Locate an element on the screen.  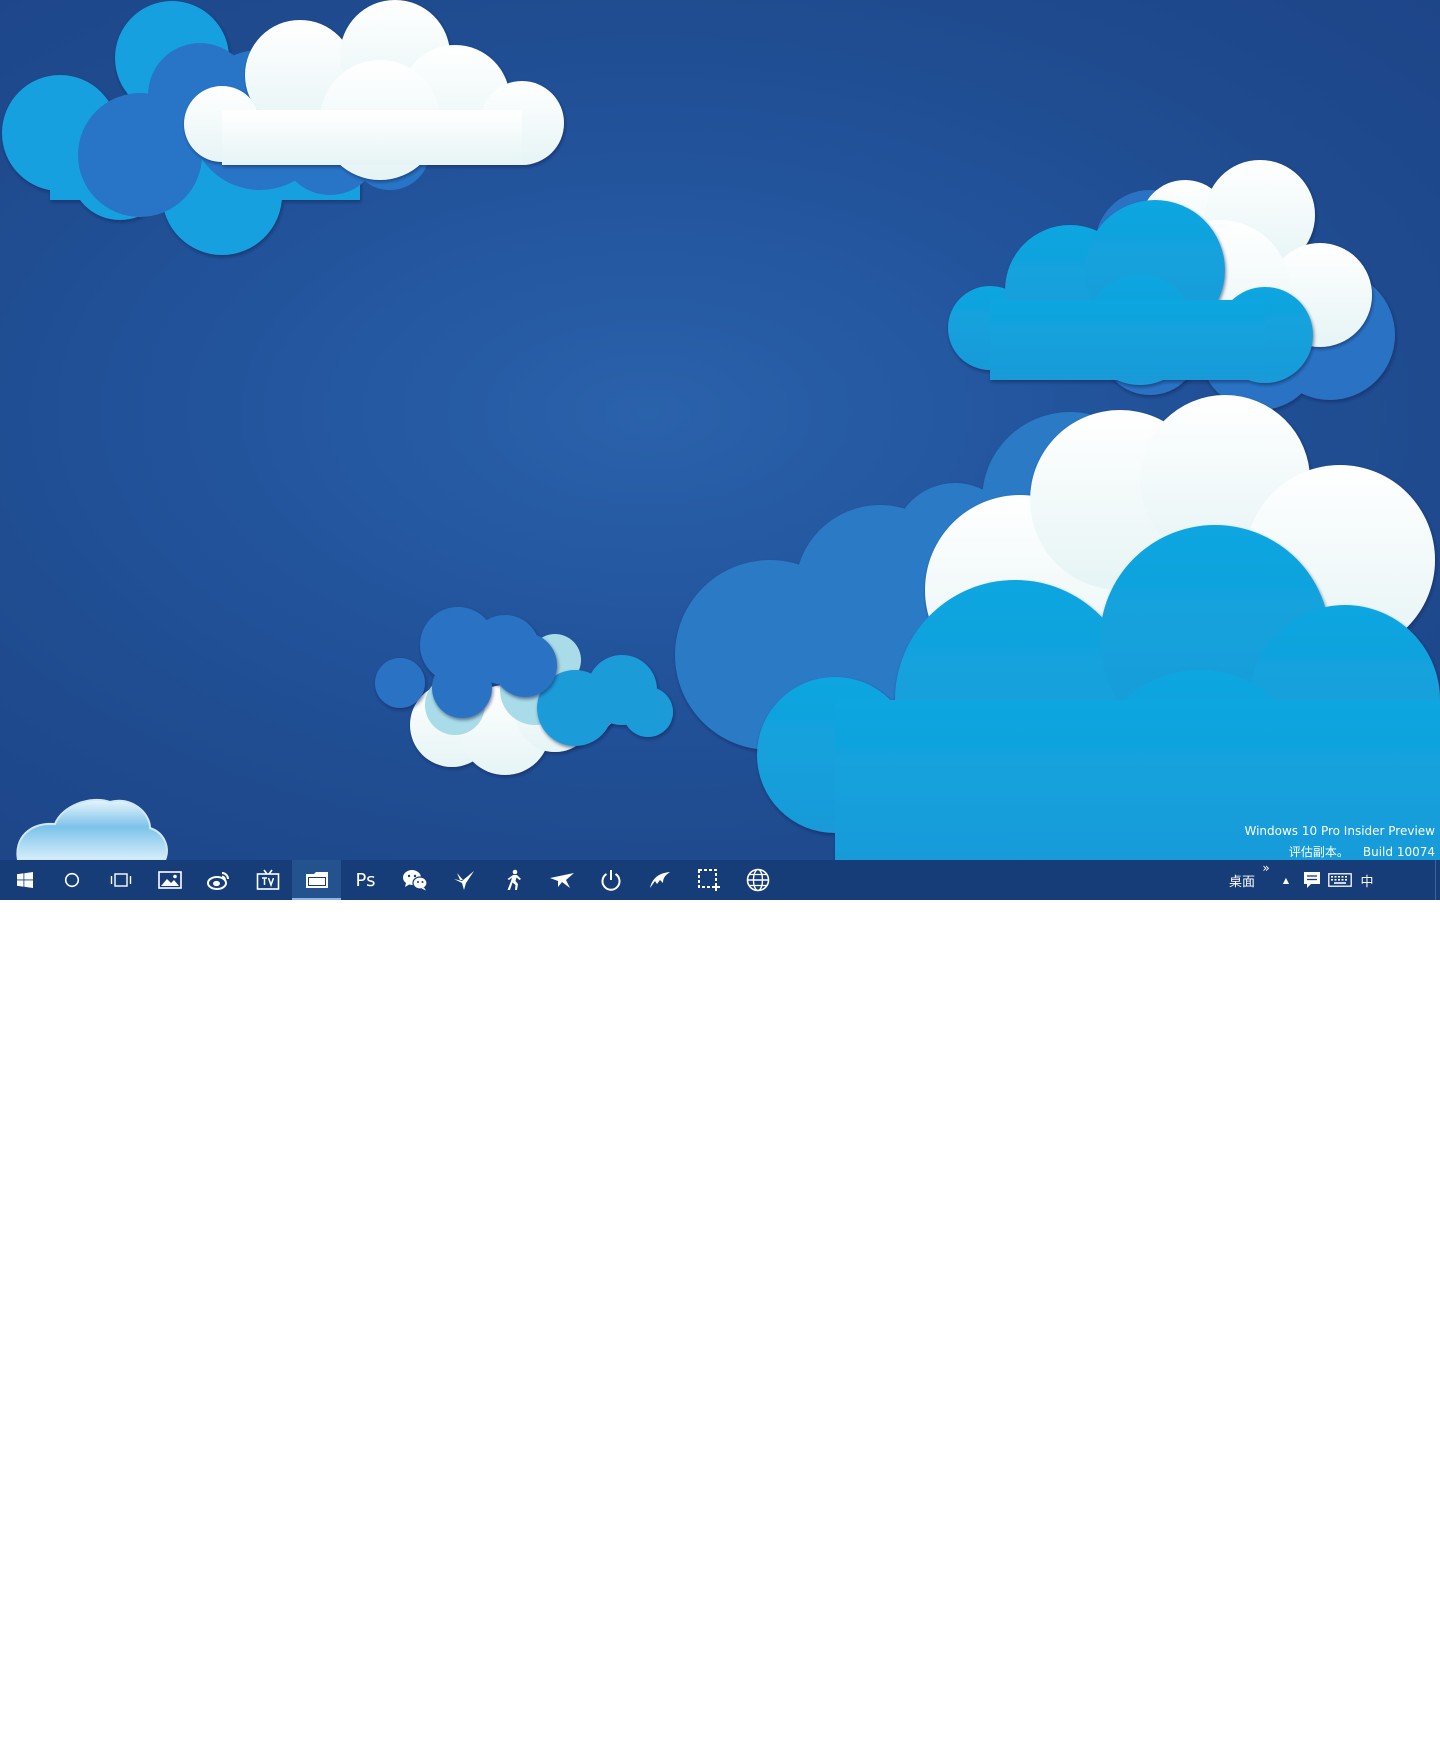
taskbar-app-shark is located at coordinates (659, 880).